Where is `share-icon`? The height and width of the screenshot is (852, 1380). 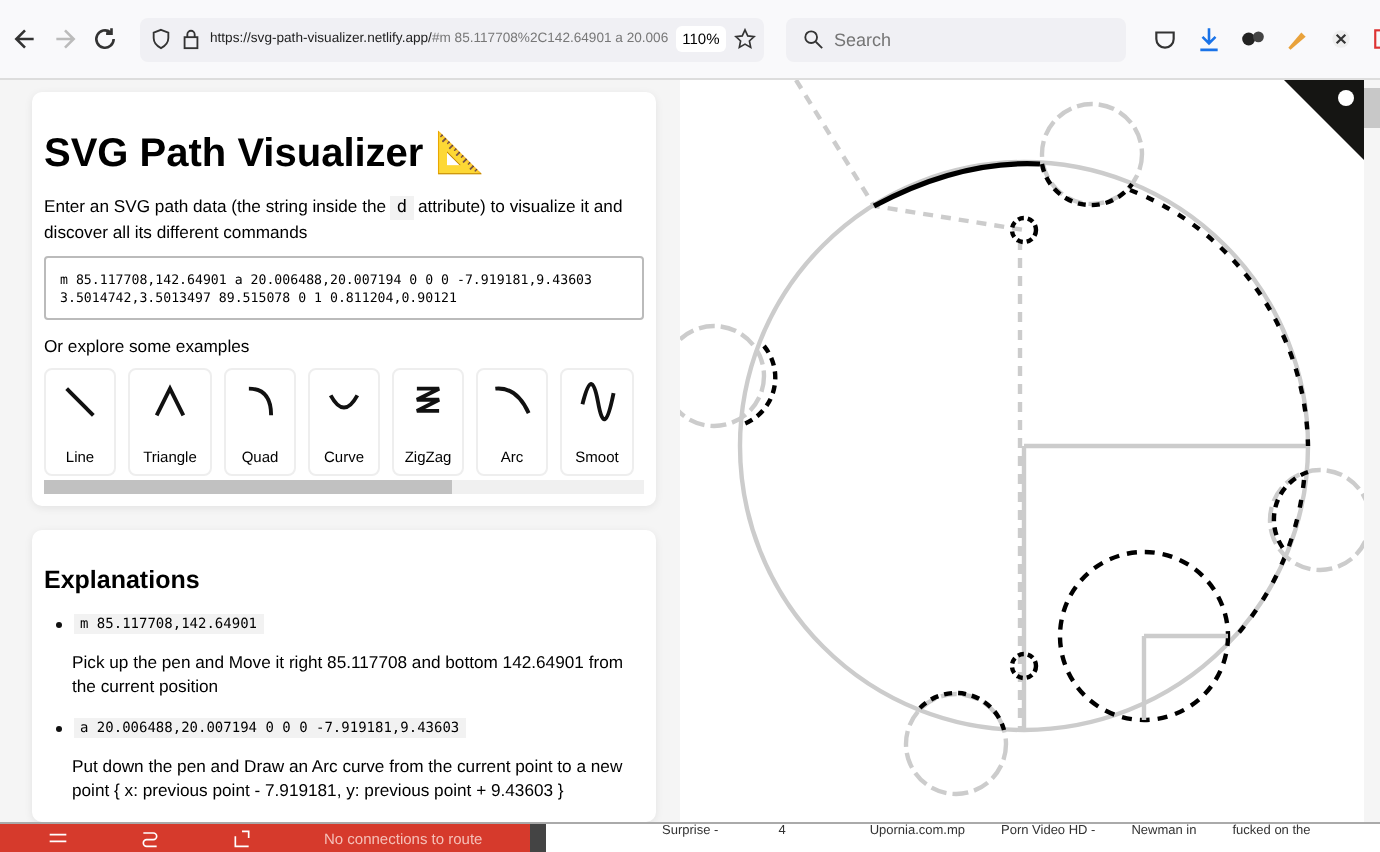 share-icon is located at coordinates (242, 838).